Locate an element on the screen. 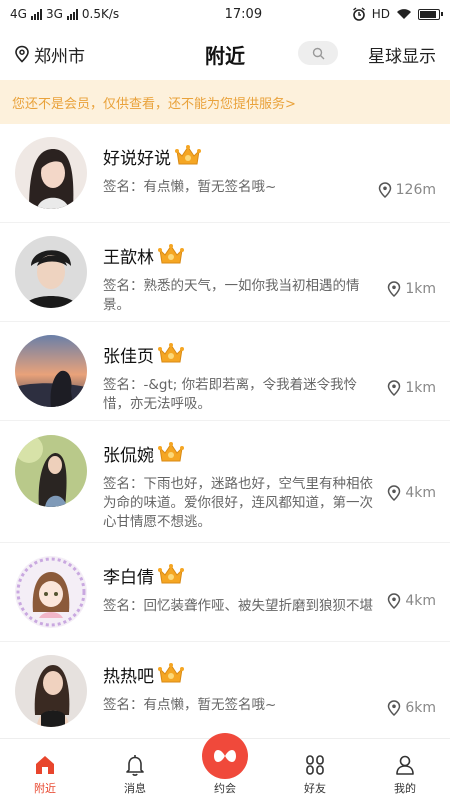 This screenshot has width=450, height=800. tab-label: 好友 is located at coordinates (315, 788).